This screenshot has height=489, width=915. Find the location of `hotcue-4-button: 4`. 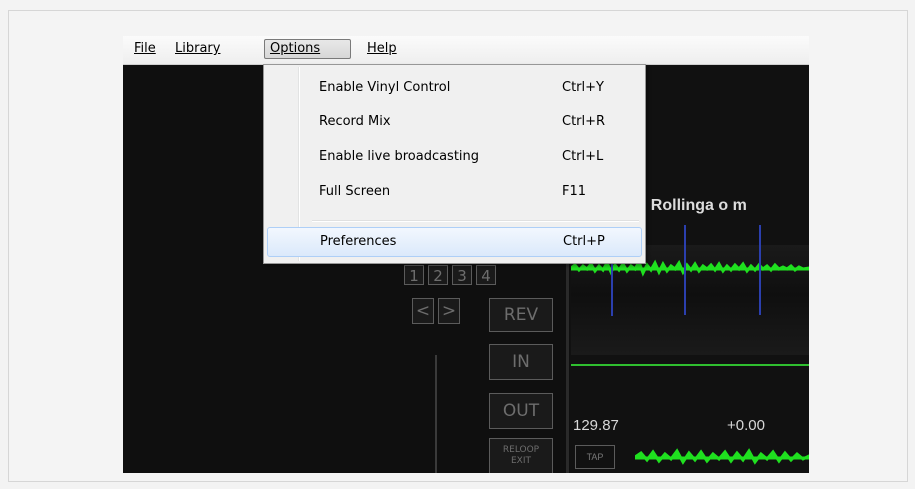

hotcue-4-button: 4 is located at coordinates (486, 275).